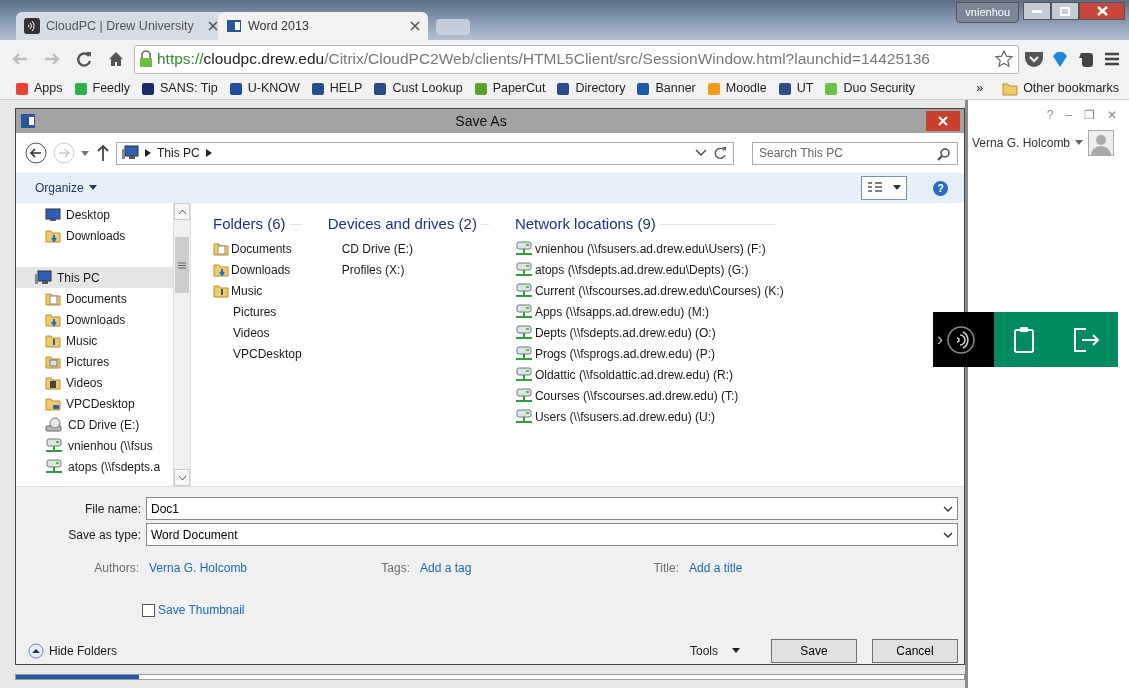 The height and width of the screenshot is (688, 1129). What do you see at coordinates (425, 153) in the screenshot?
I see `path-field: This PC` at bounding box center [425, 153].